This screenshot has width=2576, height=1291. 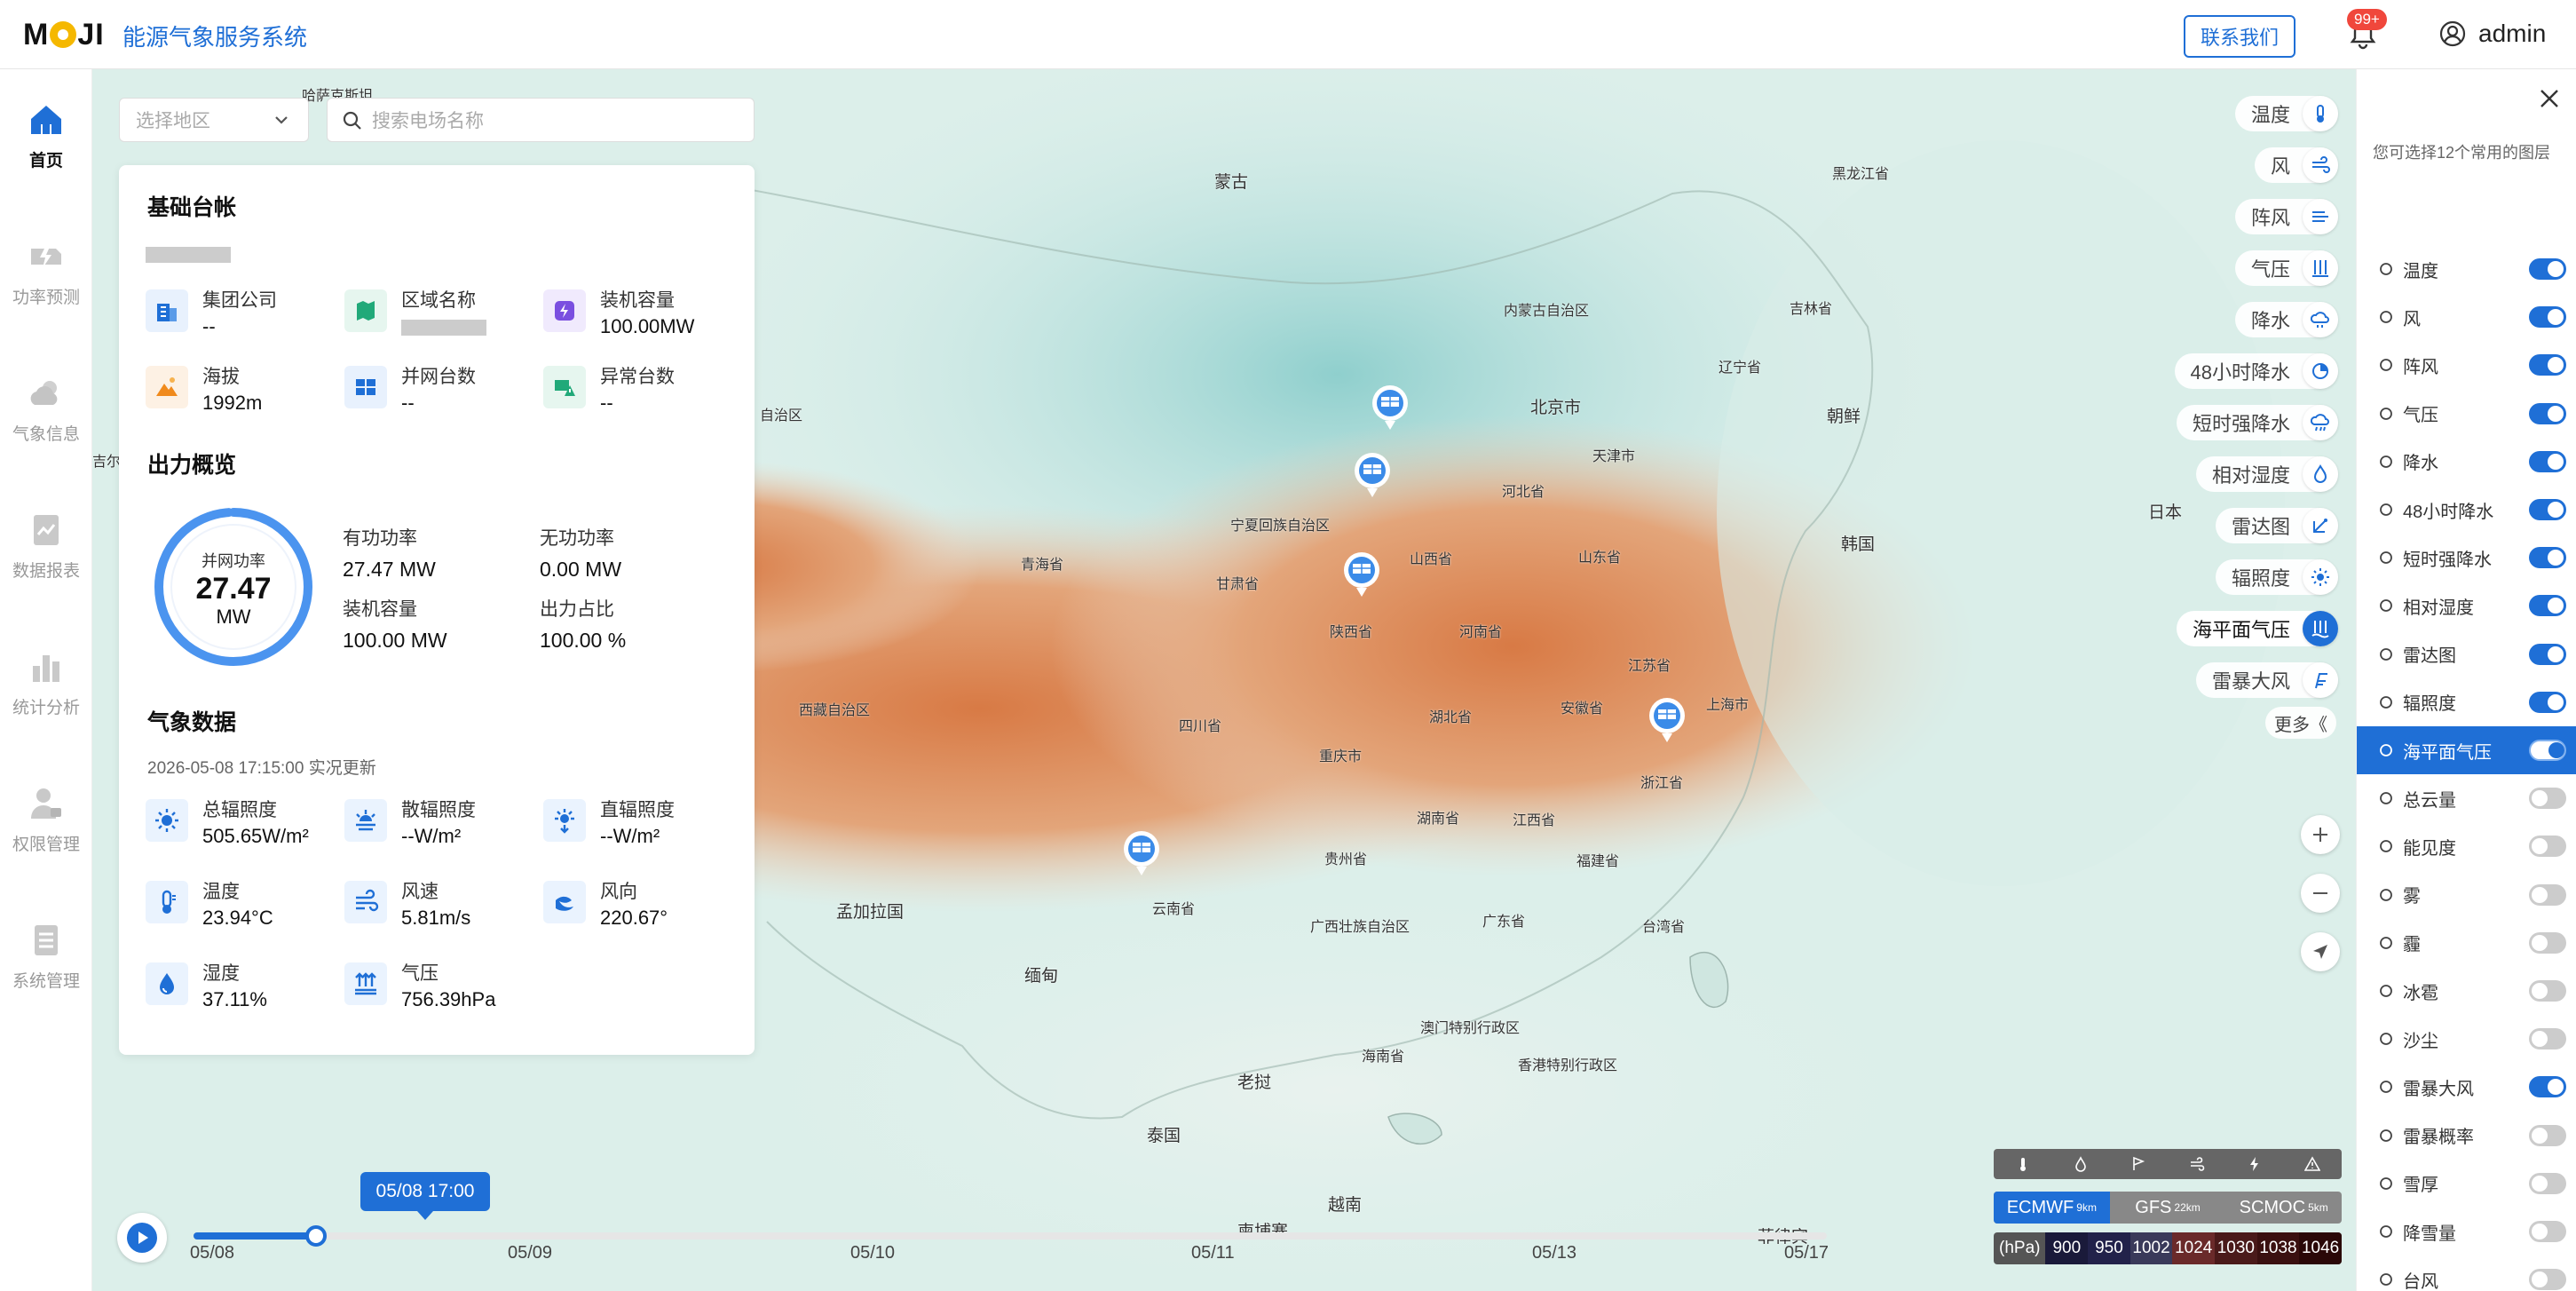 What do you see at coordinates (46, 296) in the screenshot?
I see `nav-item-power-forecast: 功率预测` at bounding box center [46, 296].